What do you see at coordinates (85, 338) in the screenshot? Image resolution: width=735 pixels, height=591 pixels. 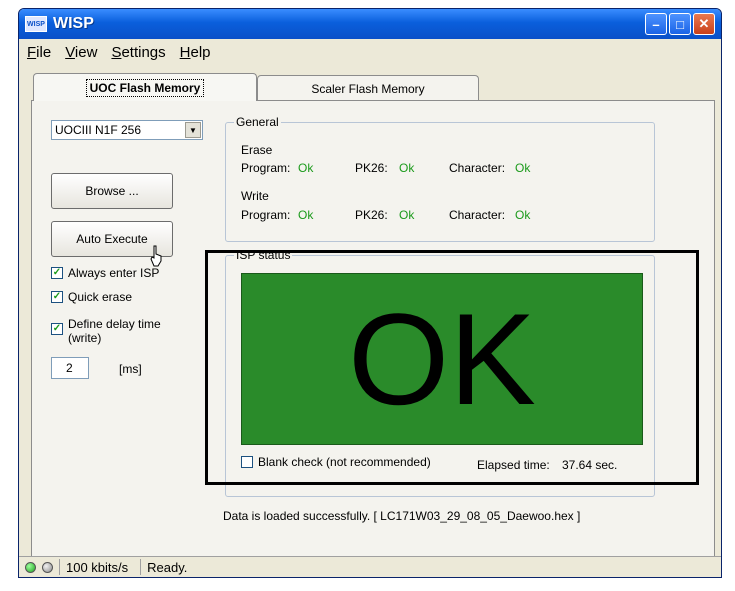 I see `define-delay-label-line2: (write)` at bounding box center [85, 338].